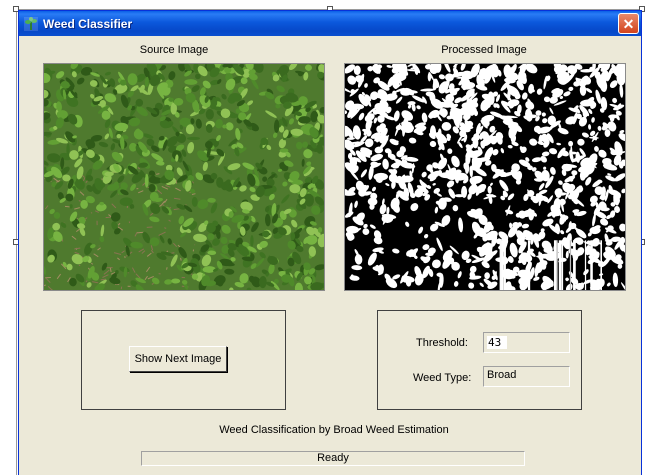 Image resolution: width=651 pixels, height=475 pixels. Describe the element at coordinates (442, 343) in the screenshot. I see `threshold-label: Threshold:` at that location.